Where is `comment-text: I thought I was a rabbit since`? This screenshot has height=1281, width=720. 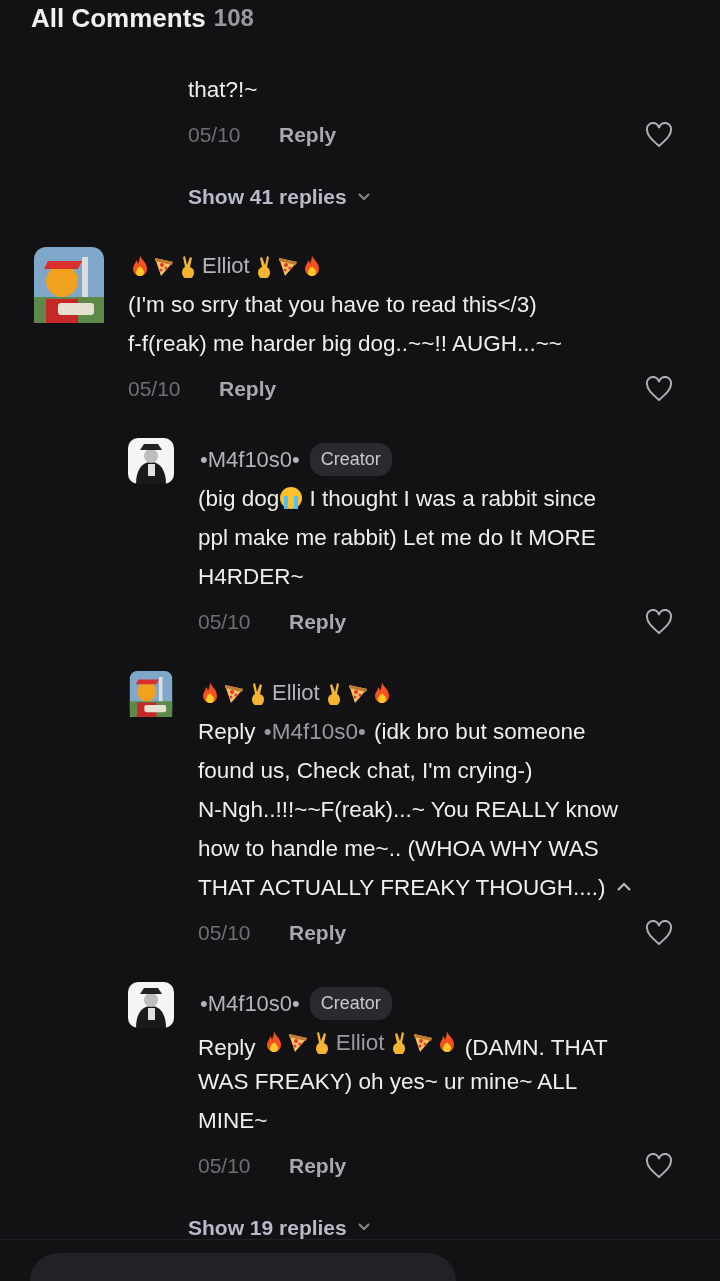 comment-text: I thought I was a rabbit since is located at coordinates (452, 498).